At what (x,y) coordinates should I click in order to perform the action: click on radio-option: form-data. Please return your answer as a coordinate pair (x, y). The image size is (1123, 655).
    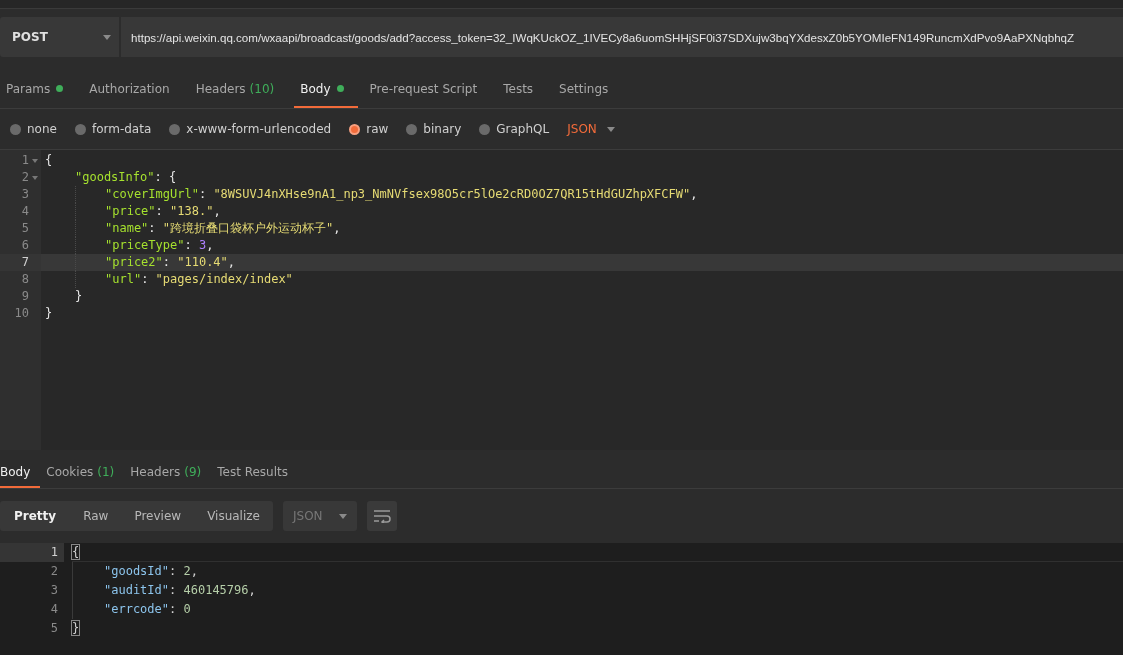
    Looking at the image, I should click on (113, 129).